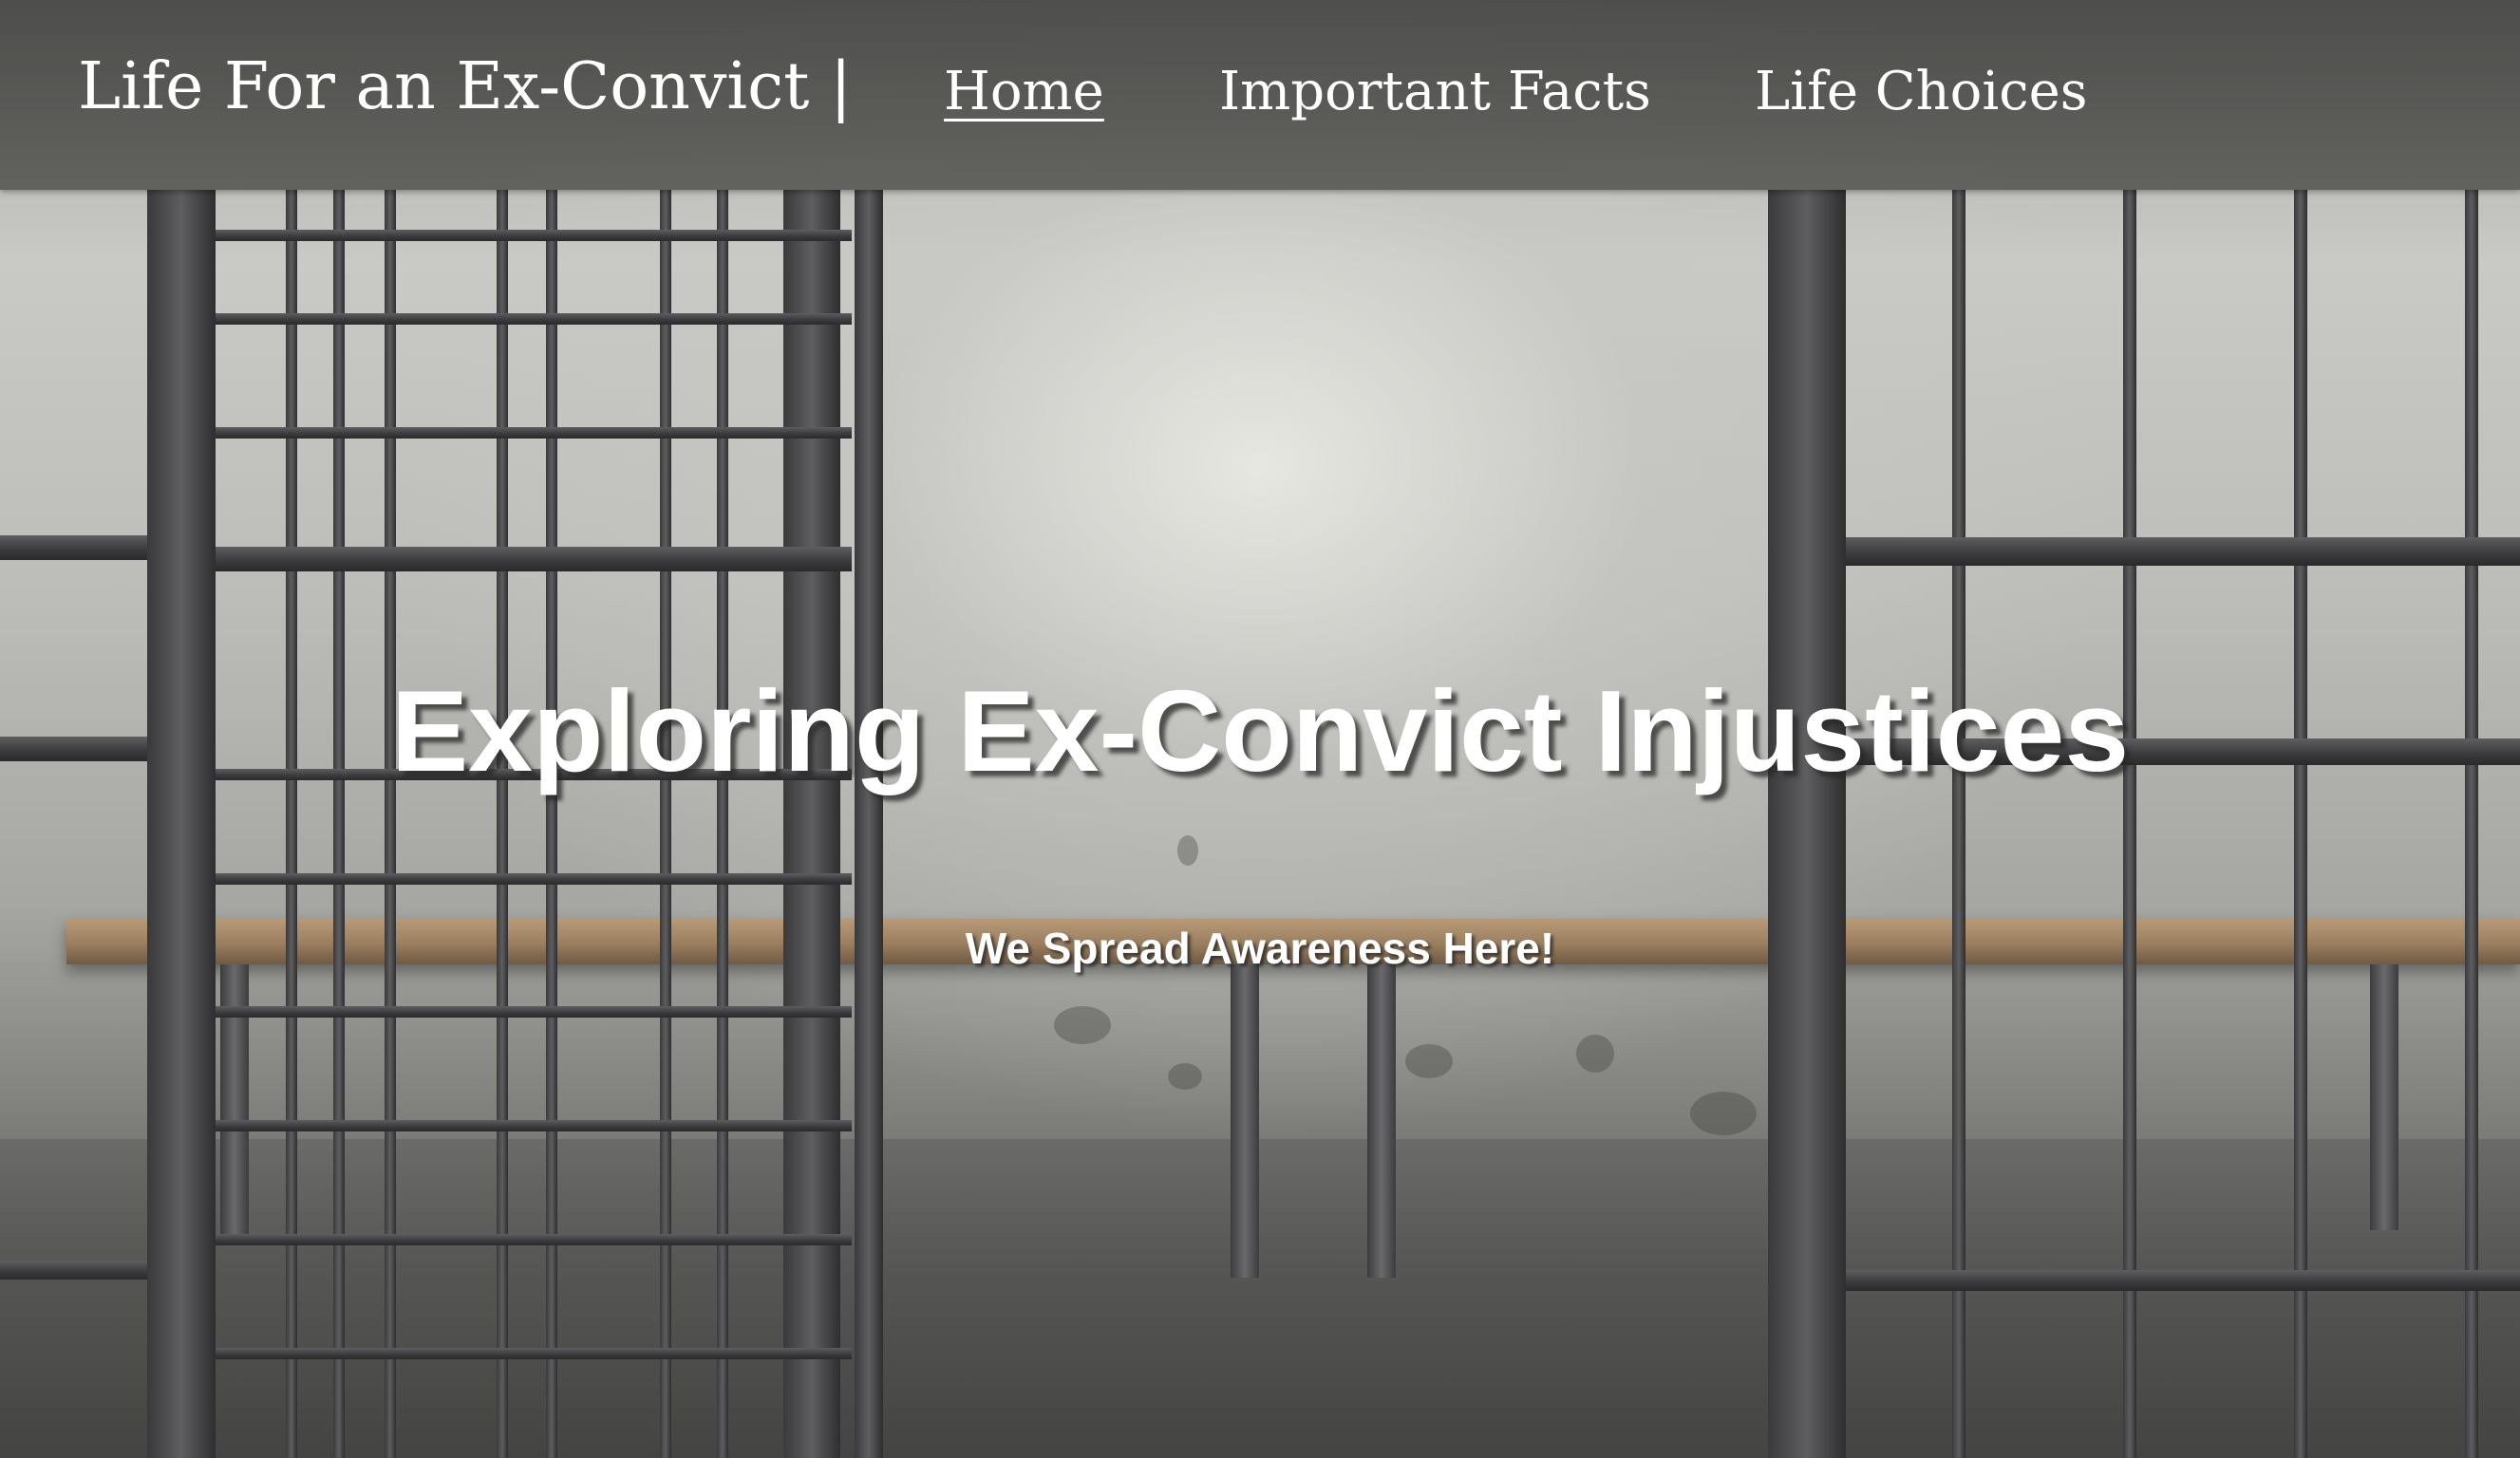  I want to click on hero-subtitle: We Spread Awareness Here!, so click(1260, 948).